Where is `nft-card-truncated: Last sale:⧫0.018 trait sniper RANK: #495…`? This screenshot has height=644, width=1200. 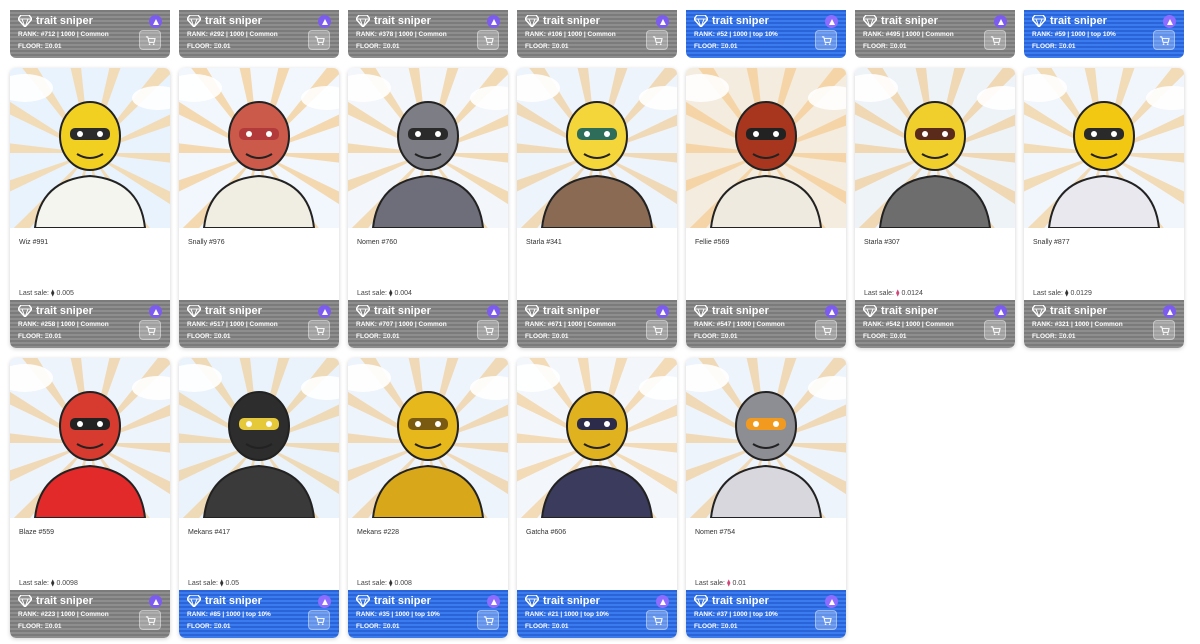 nft-card-truncated: Last sale:⧫0.018 trait sniper RANK: #495… is located at coordinates (935, 29).